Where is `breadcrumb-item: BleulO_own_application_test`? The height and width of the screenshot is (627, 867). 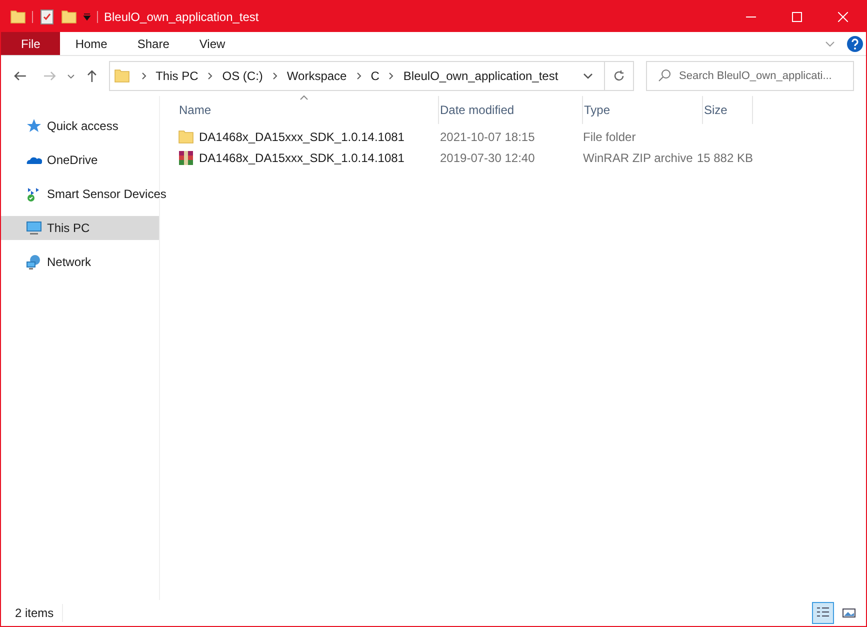
breadcrumb-item: BleulO_own_application_test is located at coordinates (480, 76).